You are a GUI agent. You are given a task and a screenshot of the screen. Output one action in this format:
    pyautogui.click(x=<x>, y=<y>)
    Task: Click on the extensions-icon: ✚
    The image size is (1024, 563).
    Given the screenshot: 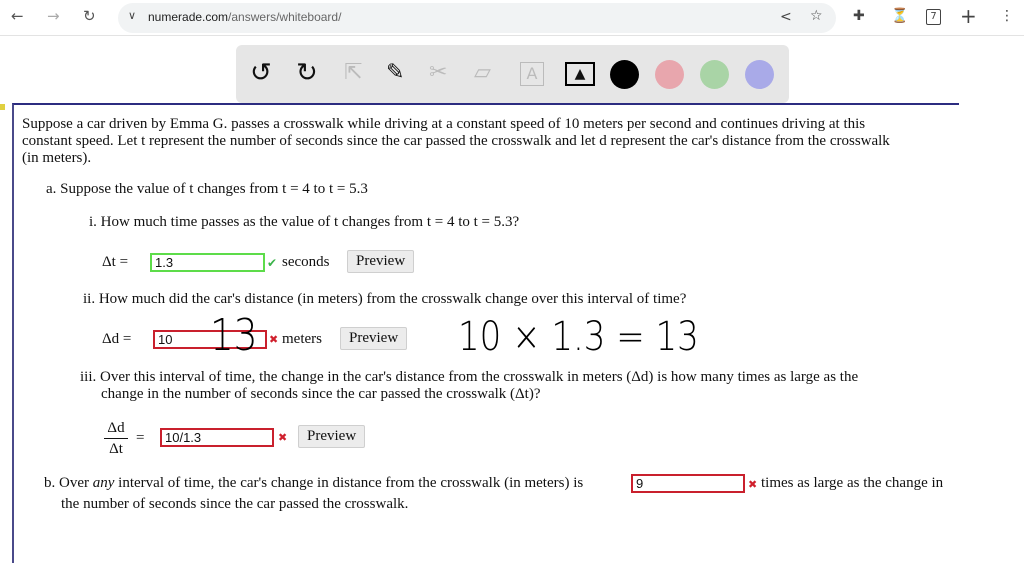 What is the action you would take?
    pyautogui.click(x=859, y=16)
    